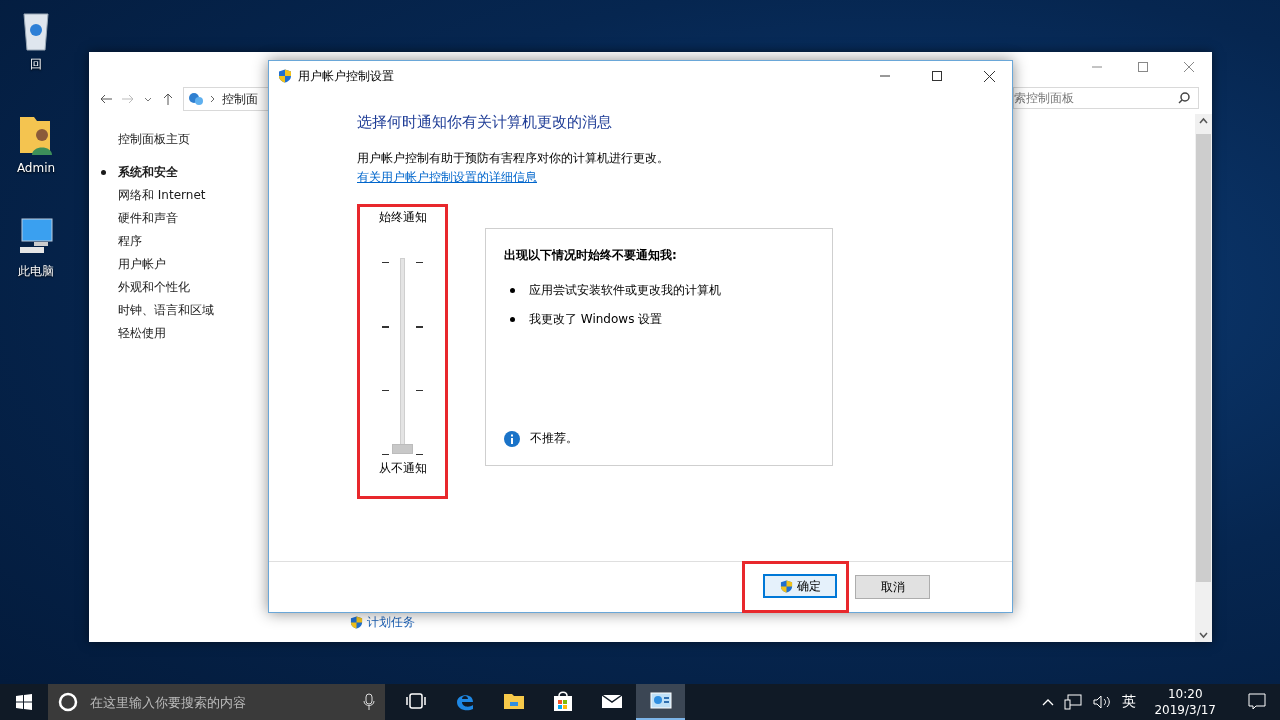 This screenshot has width=1280, height=720. Describe the element at coordinates (196, 99) in the screenshot. I see `control-panel-icon` at that location.